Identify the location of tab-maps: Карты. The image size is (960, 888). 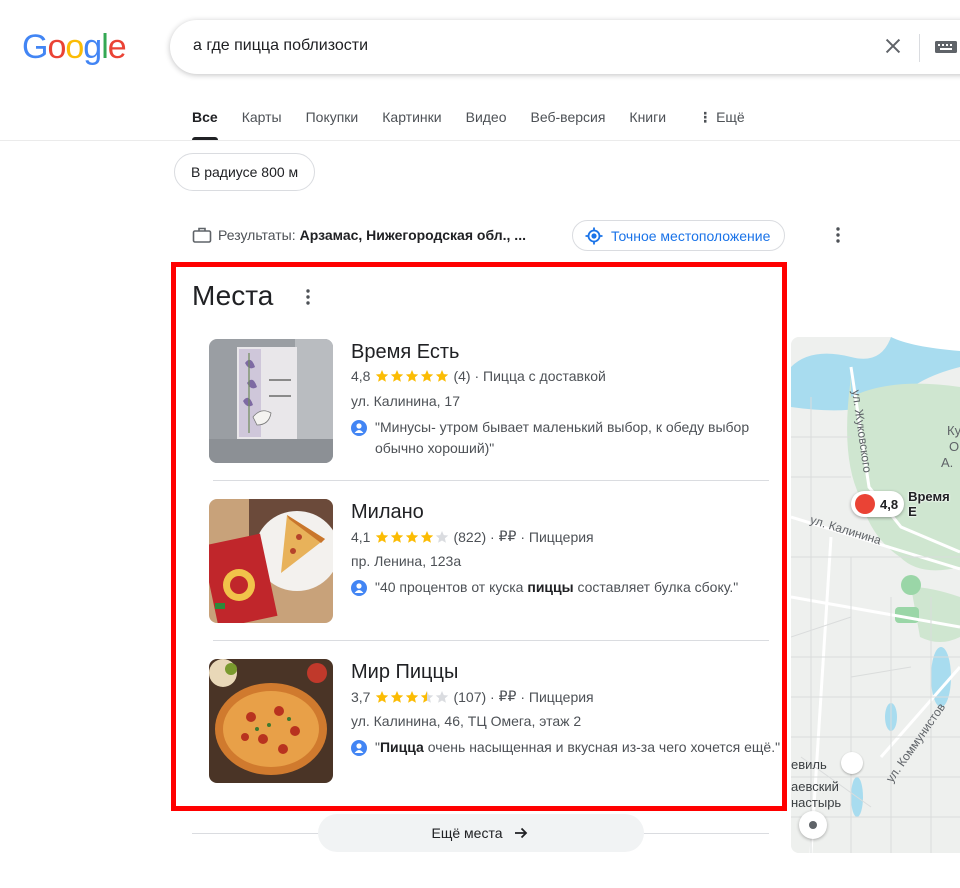
(262, 122).